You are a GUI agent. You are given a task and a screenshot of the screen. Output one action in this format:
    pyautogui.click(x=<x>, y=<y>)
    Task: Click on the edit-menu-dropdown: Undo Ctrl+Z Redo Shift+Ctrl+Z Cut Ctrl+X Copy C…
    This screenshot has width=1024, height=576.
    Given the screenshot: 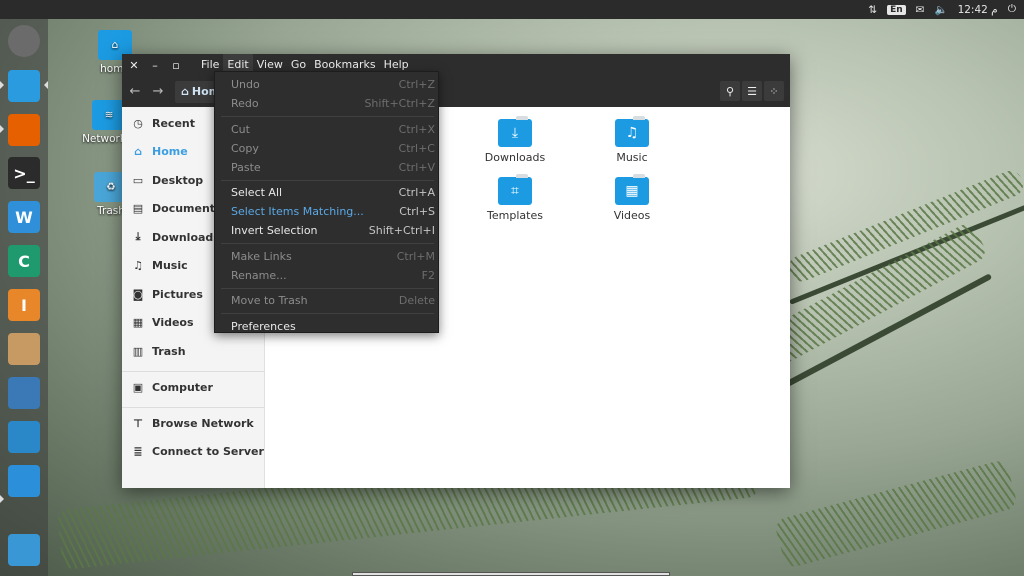 What is the action you would take?
    pyautogui.click(x=326, y=202)
    